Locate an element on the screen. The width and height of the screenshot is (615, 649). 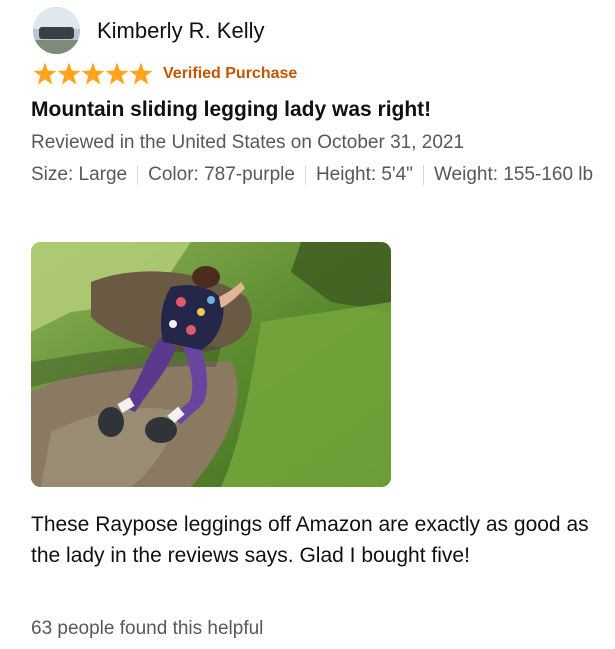
avatar-ground is located at coordinates (56, 47).